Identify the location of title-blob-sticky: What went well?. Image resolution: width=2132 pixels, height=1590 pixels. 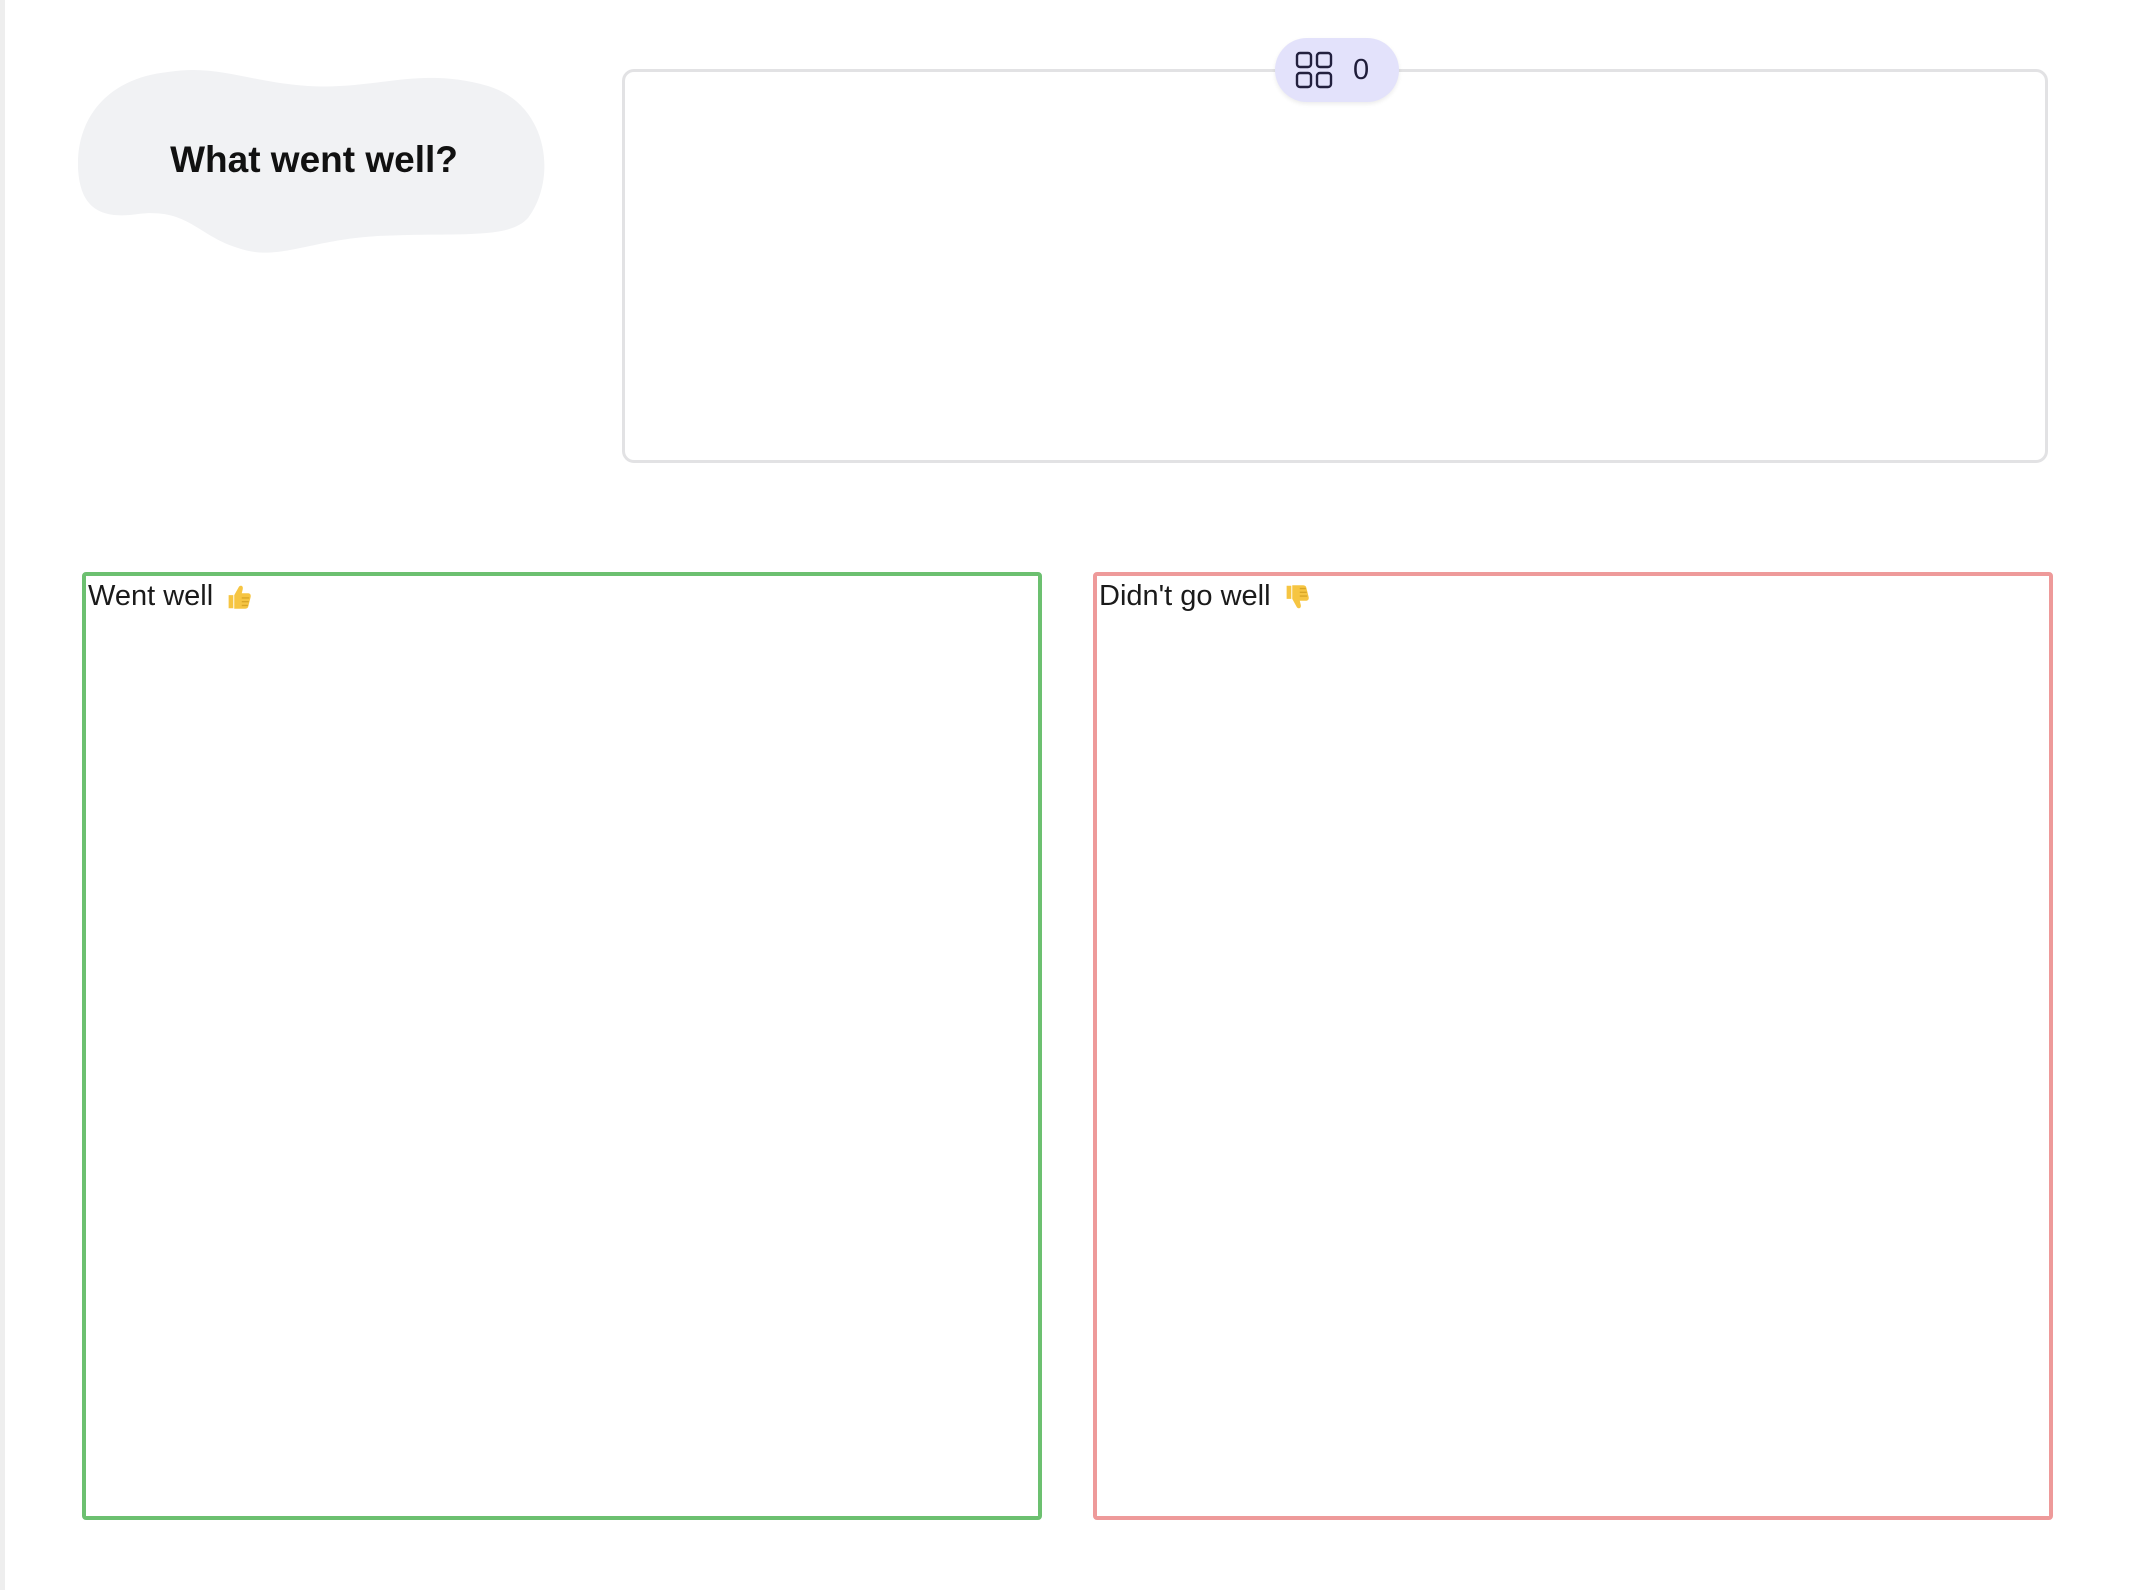
(314, 162).